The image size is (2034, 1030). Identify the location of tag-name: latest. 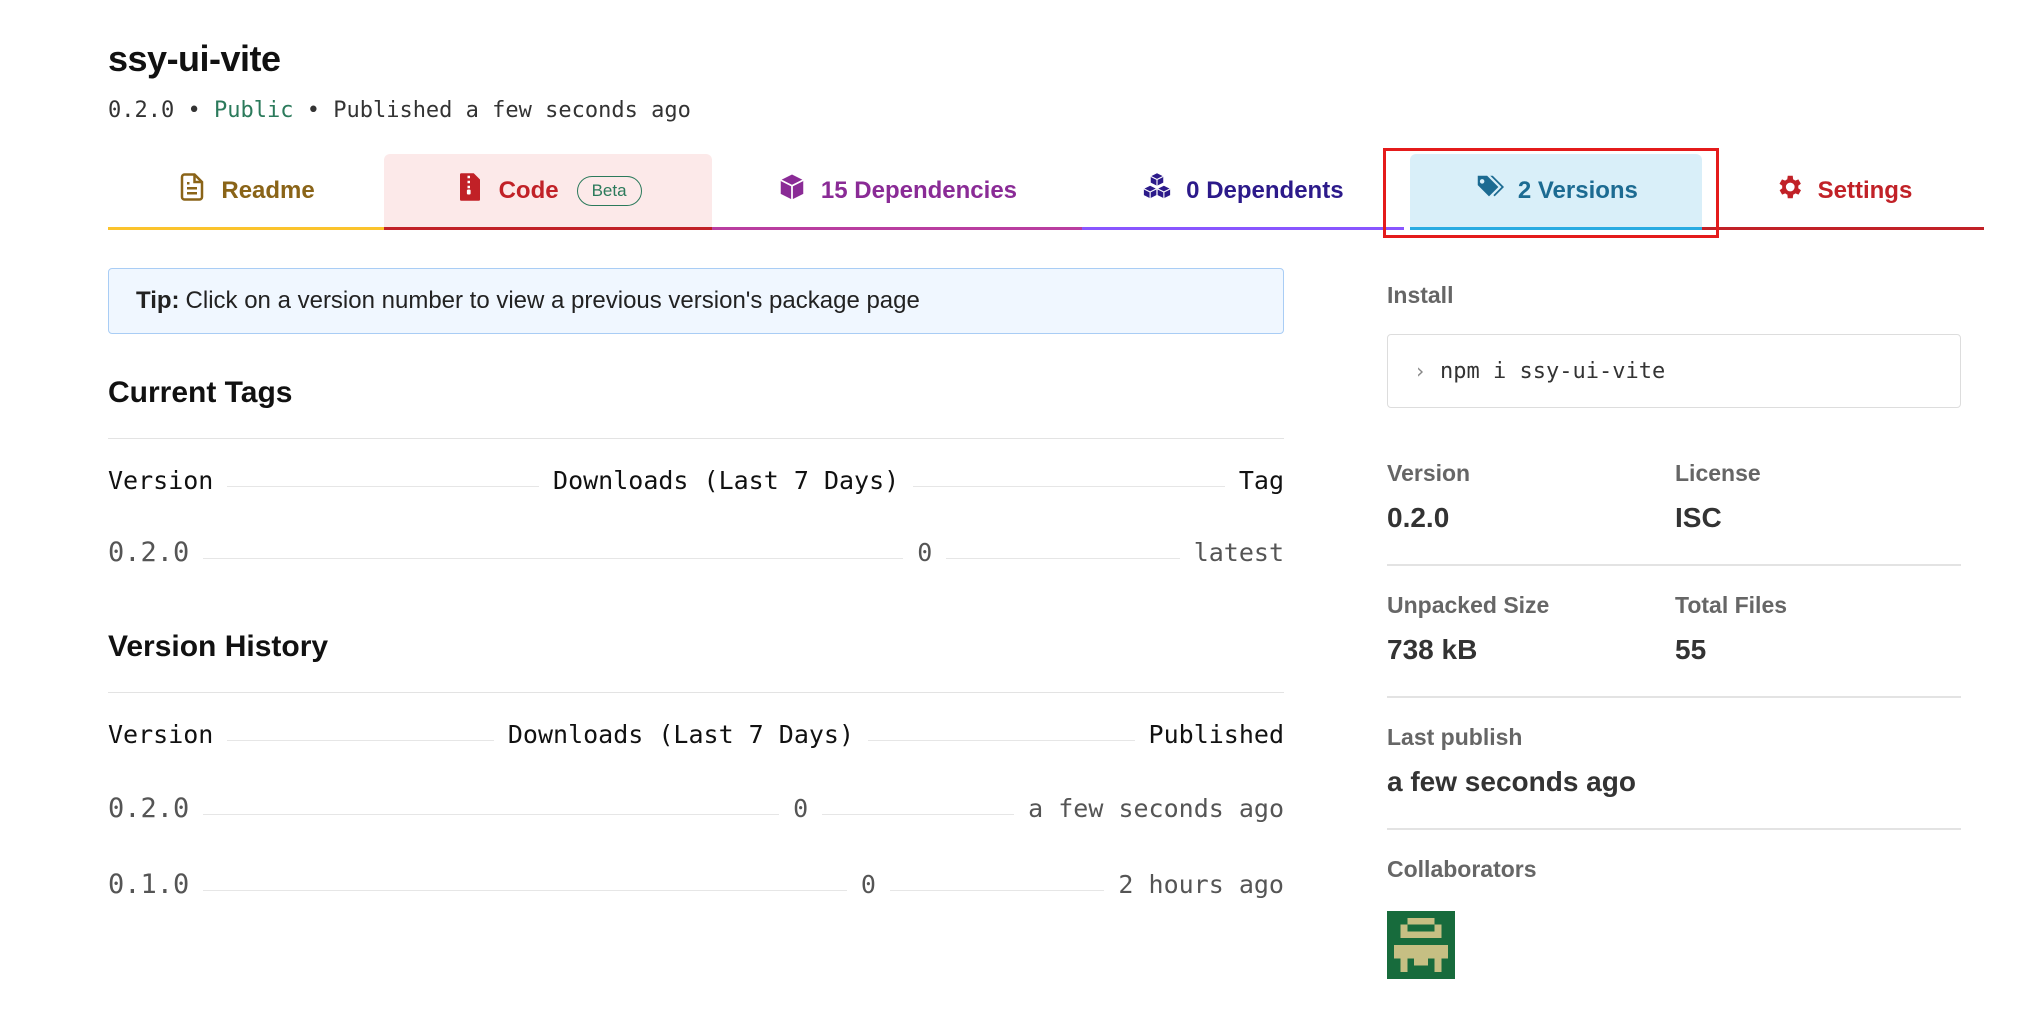
(1239, 552).